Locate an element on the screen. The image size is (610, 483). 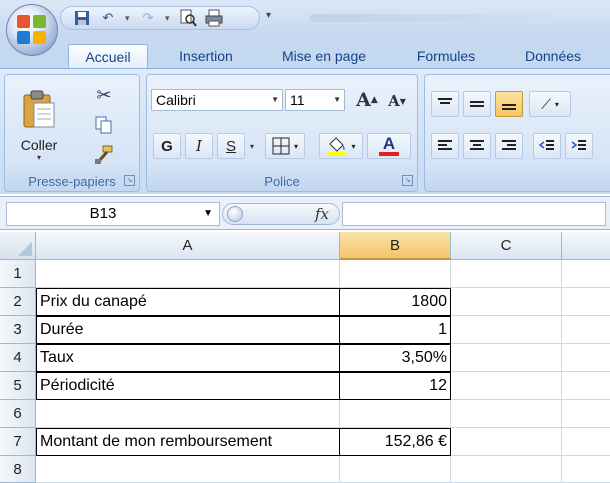
cell-b: 152,86 € is located at coordinates (395, 442).